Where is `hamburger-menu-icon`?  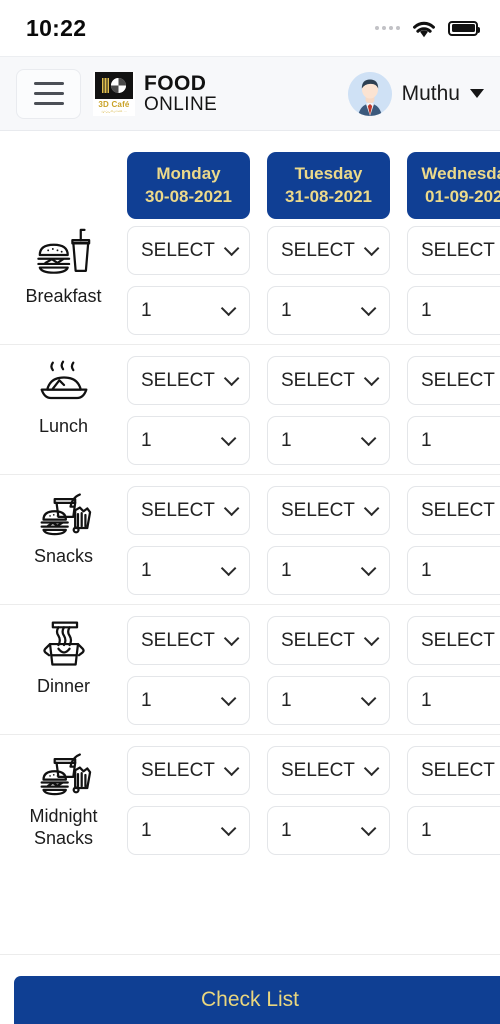 hamburger-menu-icon is located at coordinates (48, 93).